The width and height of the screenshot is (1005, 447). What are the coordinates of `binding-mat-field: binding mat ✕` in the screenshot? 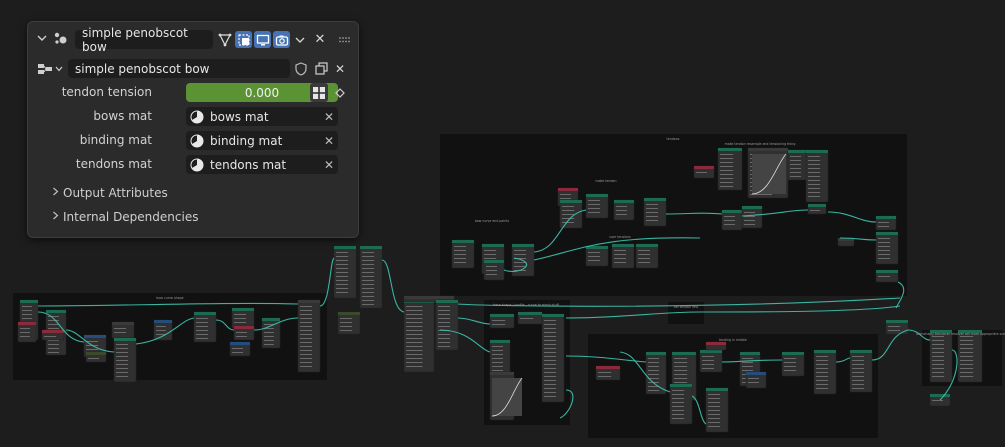 It's located at (262, 140).